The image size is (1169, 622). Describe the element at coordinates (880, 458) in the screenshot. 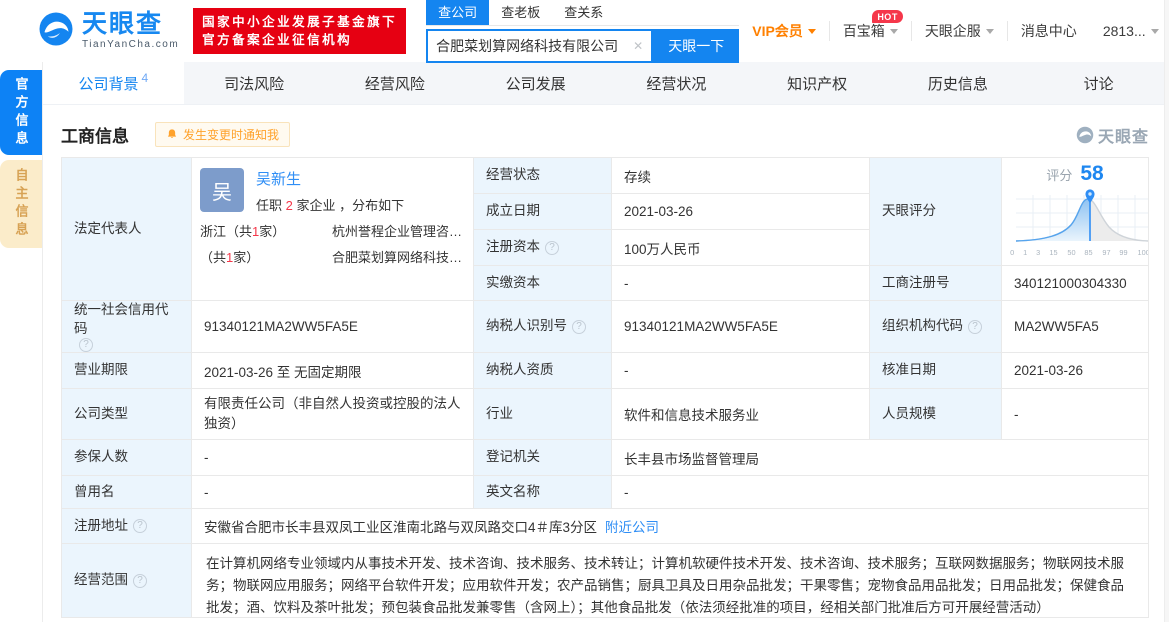

I see `value-registration-authority: 长丰县市场监督管理局` at that location.